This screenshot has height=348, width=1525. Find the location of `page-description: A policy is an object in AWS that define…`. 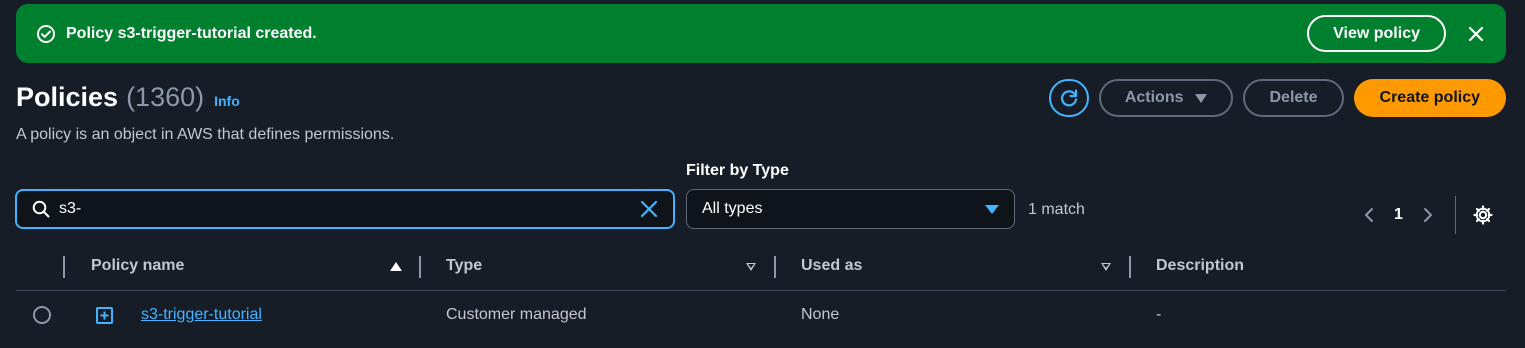

page-description: A policy is an object in AWS that define… is located at coordinates (205, 134).